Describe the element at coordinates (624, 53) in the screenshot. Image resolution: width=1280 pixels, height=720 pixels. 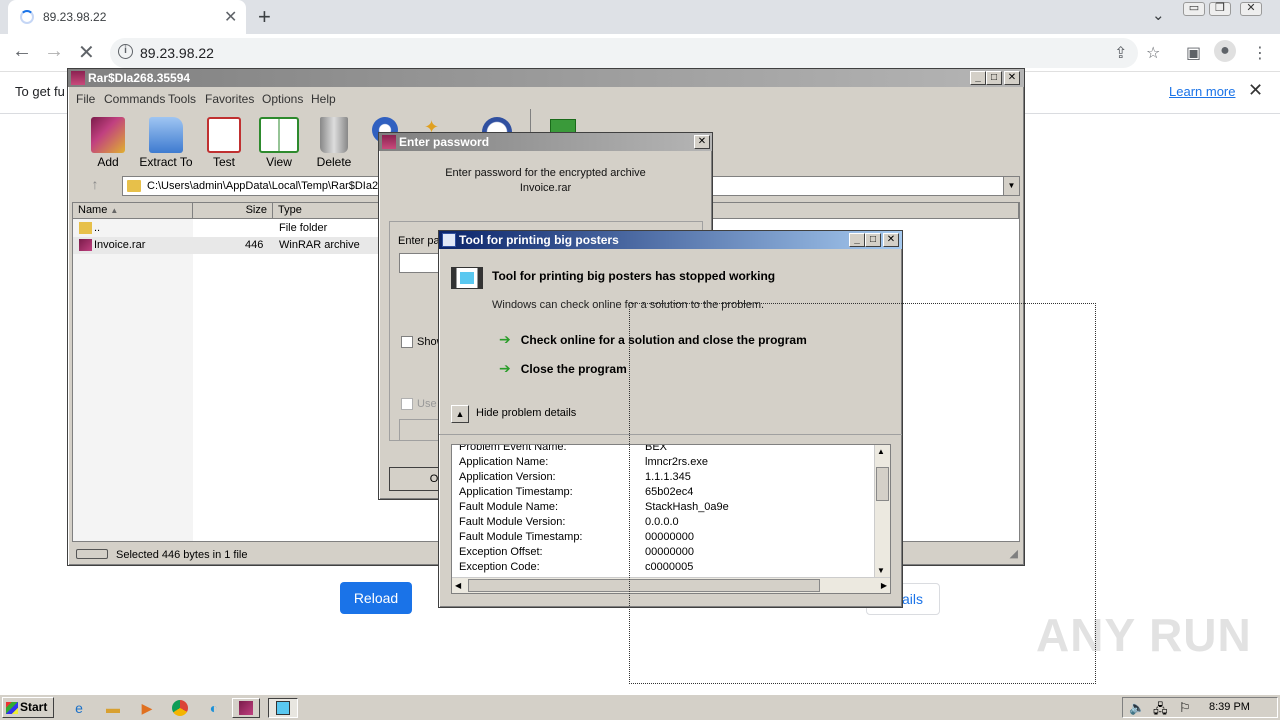
I see `address-bar: i 89.23.98.22` at that location.